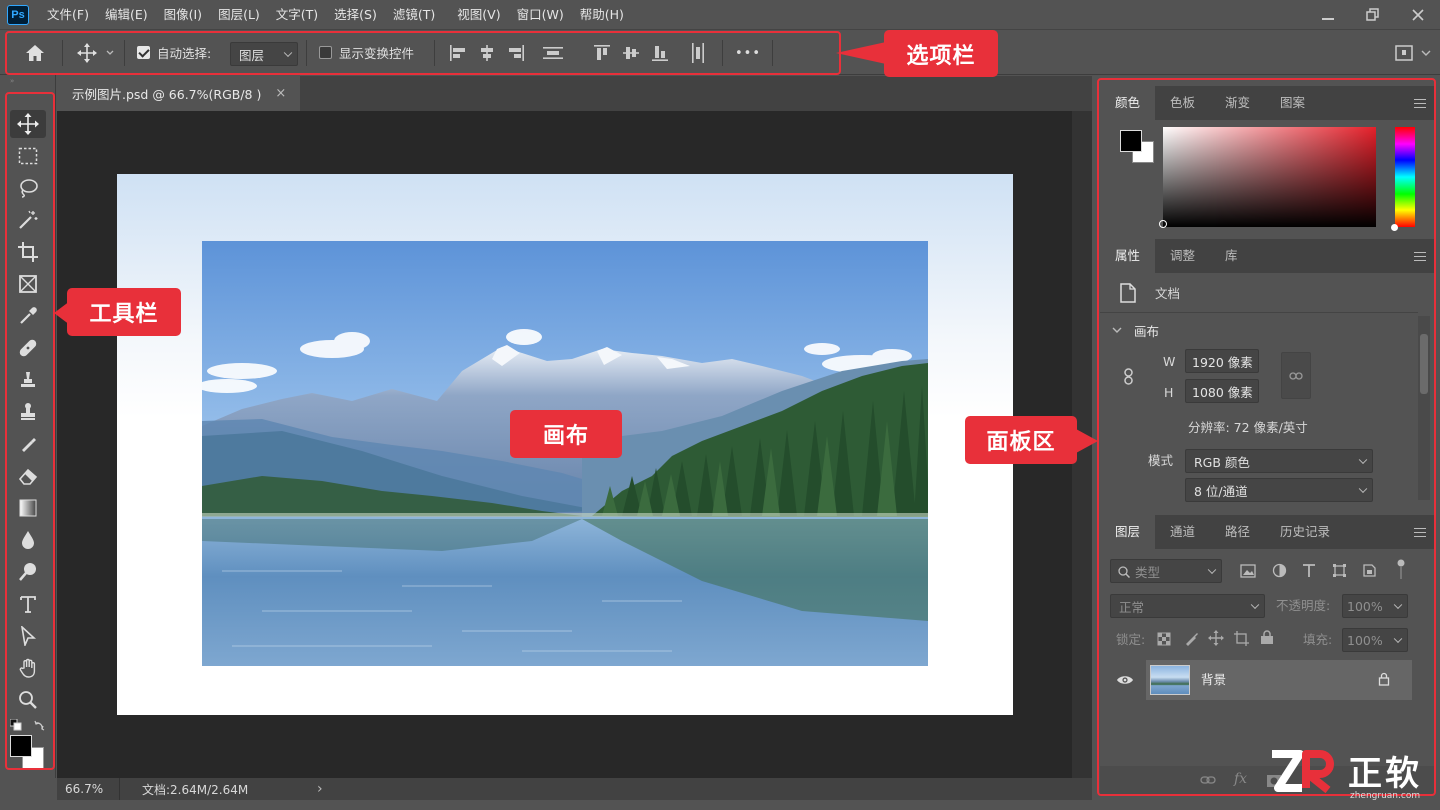  What do you see at coordinates (631, 53) in the screenshot?
I see `align-vertical-centers-button` at bounding box center [631, 53].